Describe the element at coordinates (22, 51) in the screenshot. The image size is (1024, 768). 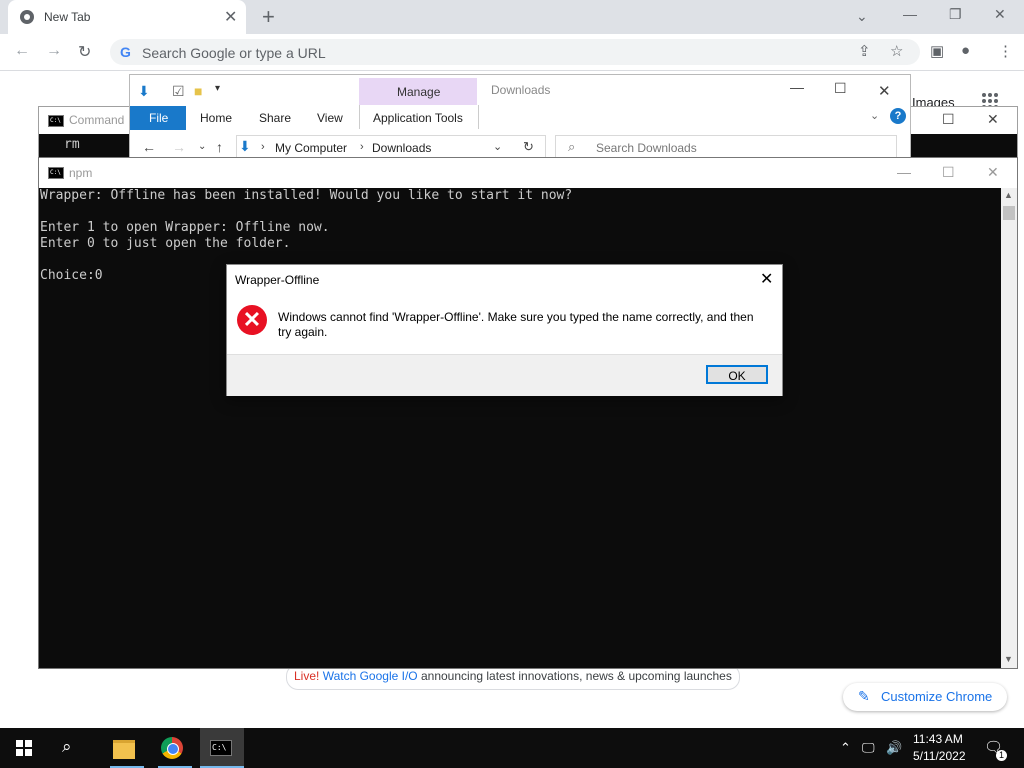
I see `back-icon: ←` at that location.